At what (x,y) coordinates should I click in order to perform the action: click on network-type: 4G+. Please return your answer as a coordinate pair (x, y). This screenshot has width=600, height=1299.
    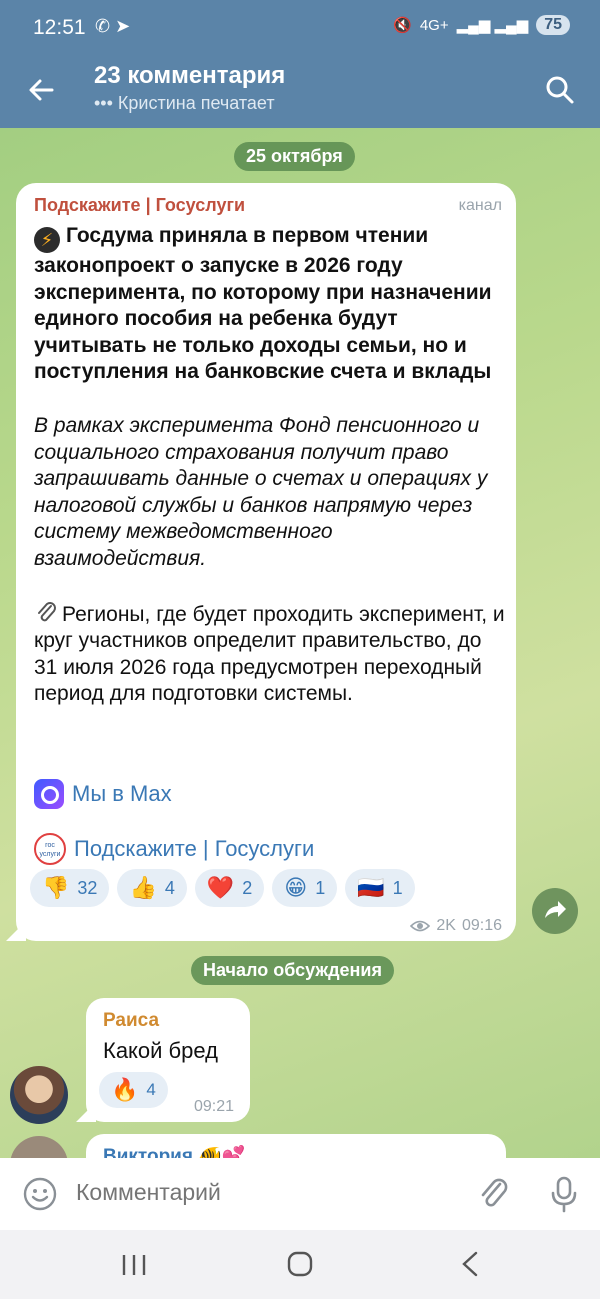
    Looking at the image, I should click on (434, 25).